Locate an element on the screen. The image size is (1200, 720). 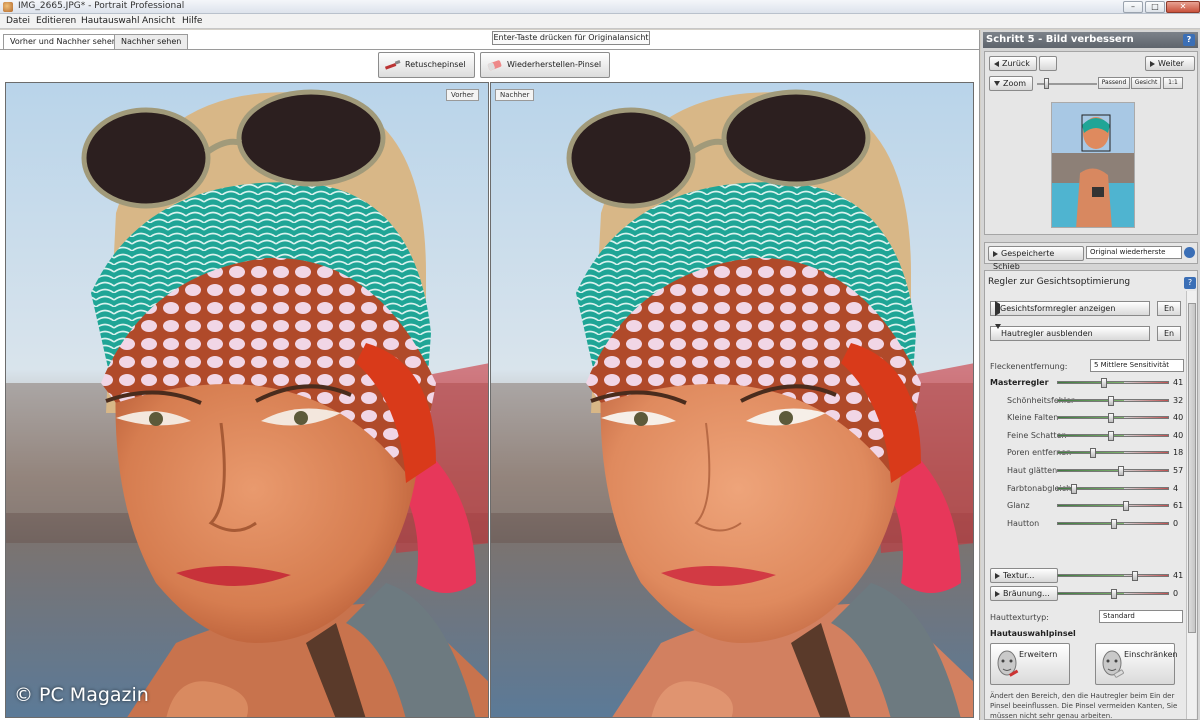
tan-slider-knob is located at coordinates (1114, 594).